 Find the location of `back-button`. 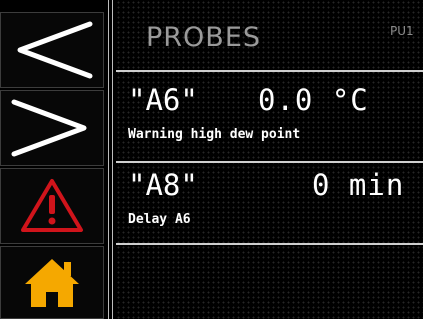

back-button is located at coordinates (52, 50).